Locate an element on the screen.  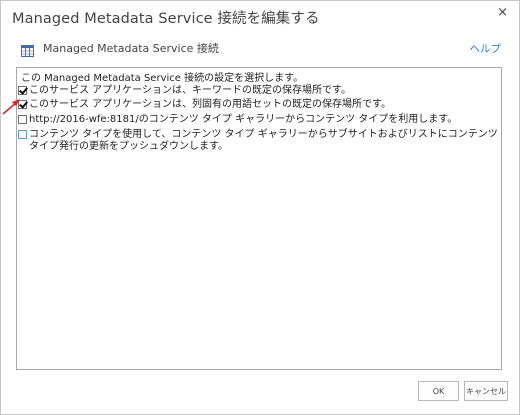
option-label: このサービス アプリケーションは、列固有の用語セットの既定の保存場所です。 is located at coordinates (210, 104).